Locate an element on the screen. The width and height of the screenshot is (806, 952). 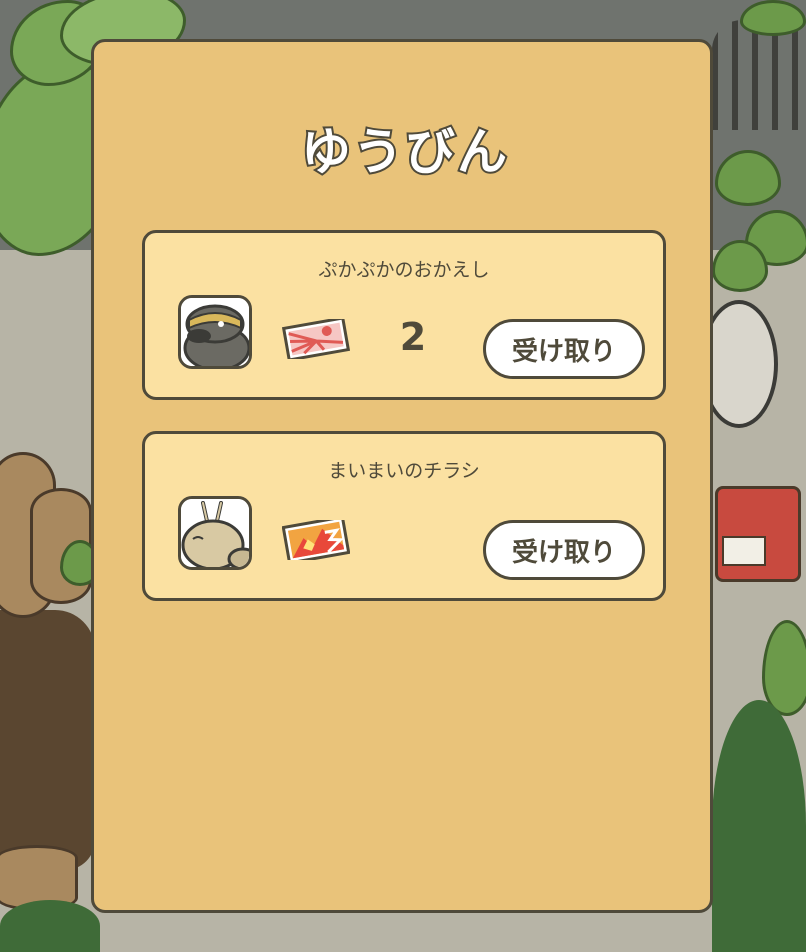
gate-grate is located at coordinates (759, 75).